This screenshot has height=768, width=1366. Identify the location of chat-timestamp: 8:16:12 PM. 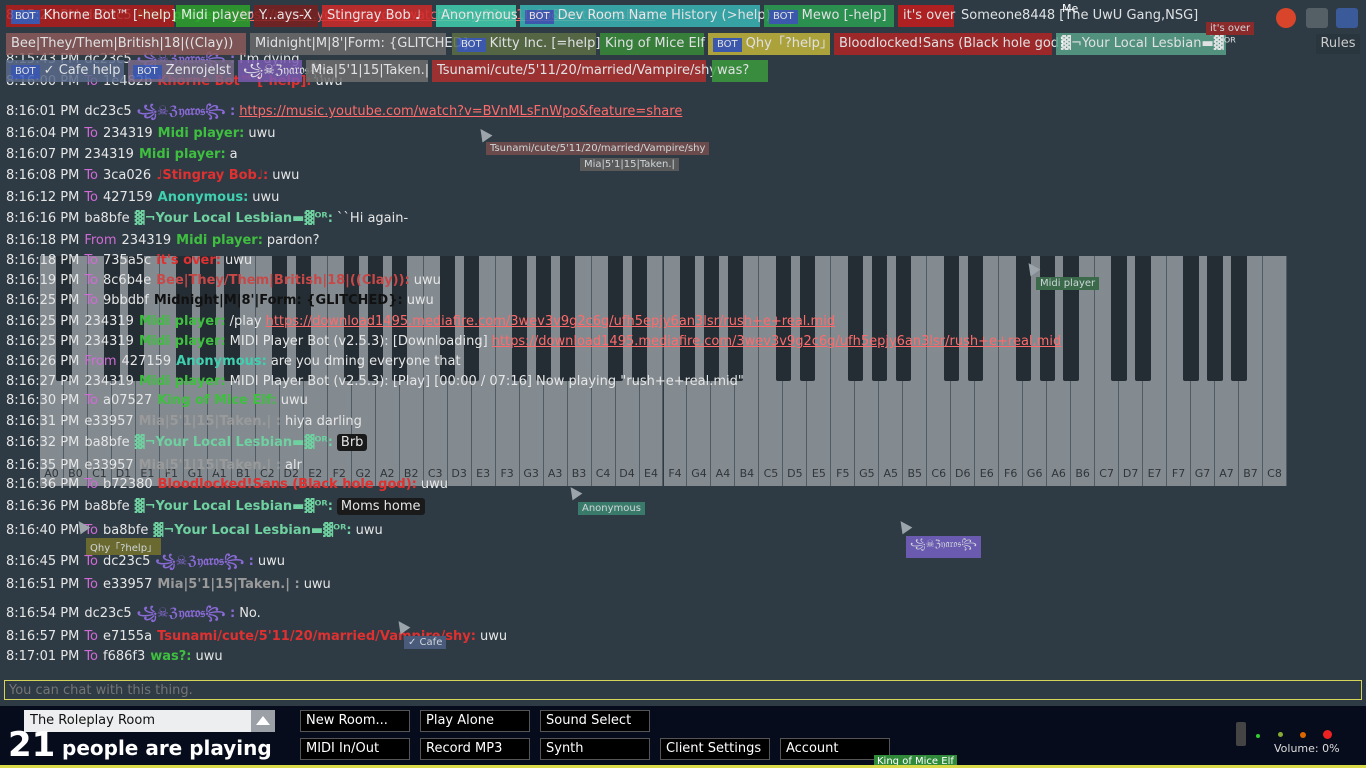
(43, 197).